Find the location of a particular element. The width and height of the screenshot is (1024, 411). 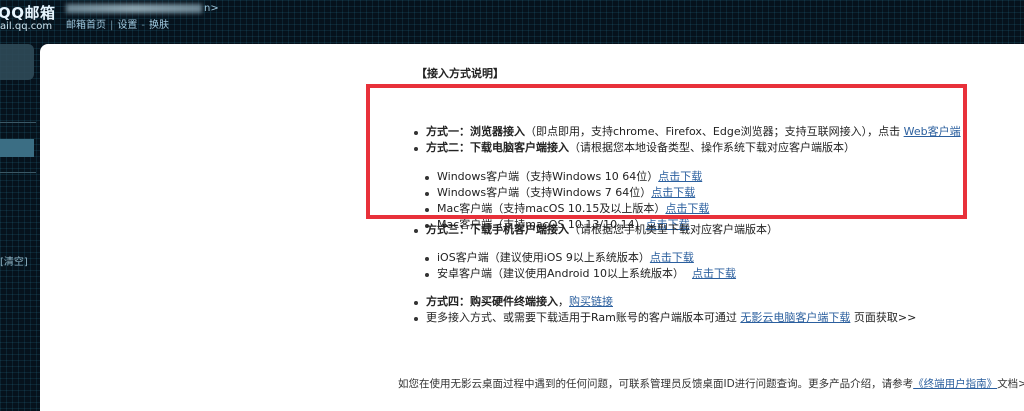

more-text: 更多接入方式、或需要下载适用于Ram账号的客户端版本可通过 is located at coordinates (581, 317).